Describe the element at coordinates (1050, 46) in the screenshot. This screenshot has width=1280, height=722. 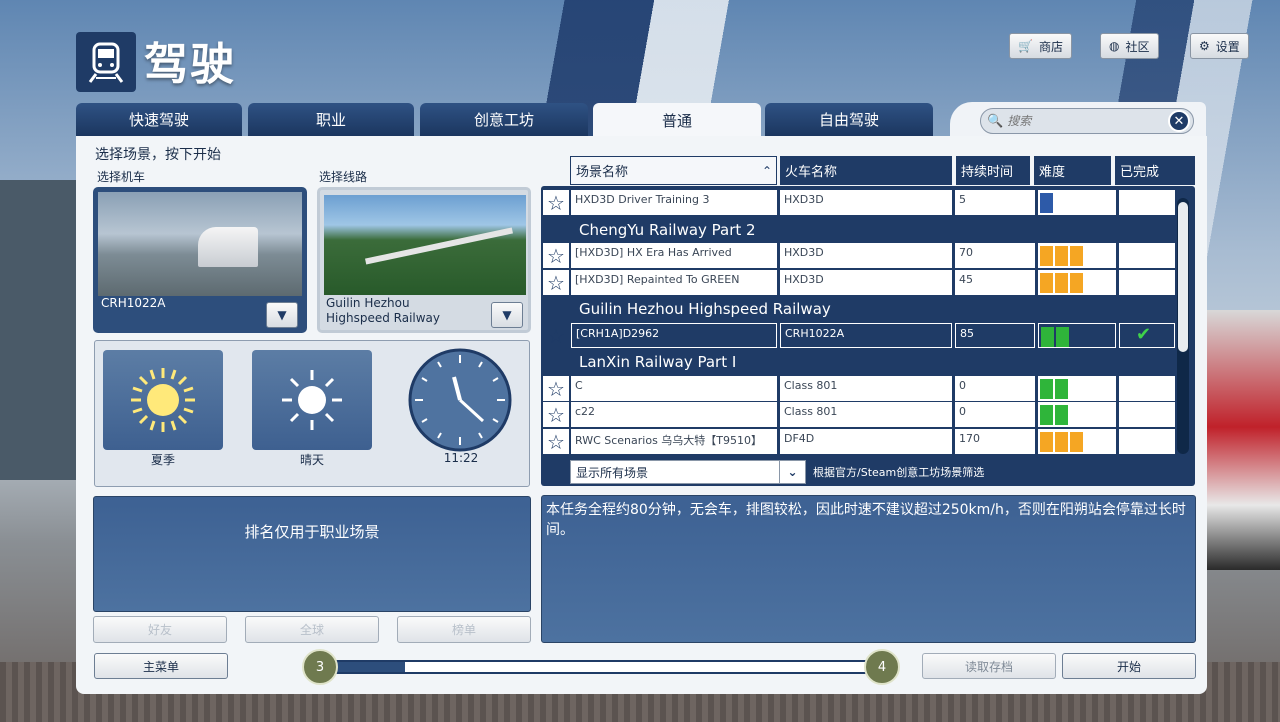
I see `store-label: 商店` at that location.